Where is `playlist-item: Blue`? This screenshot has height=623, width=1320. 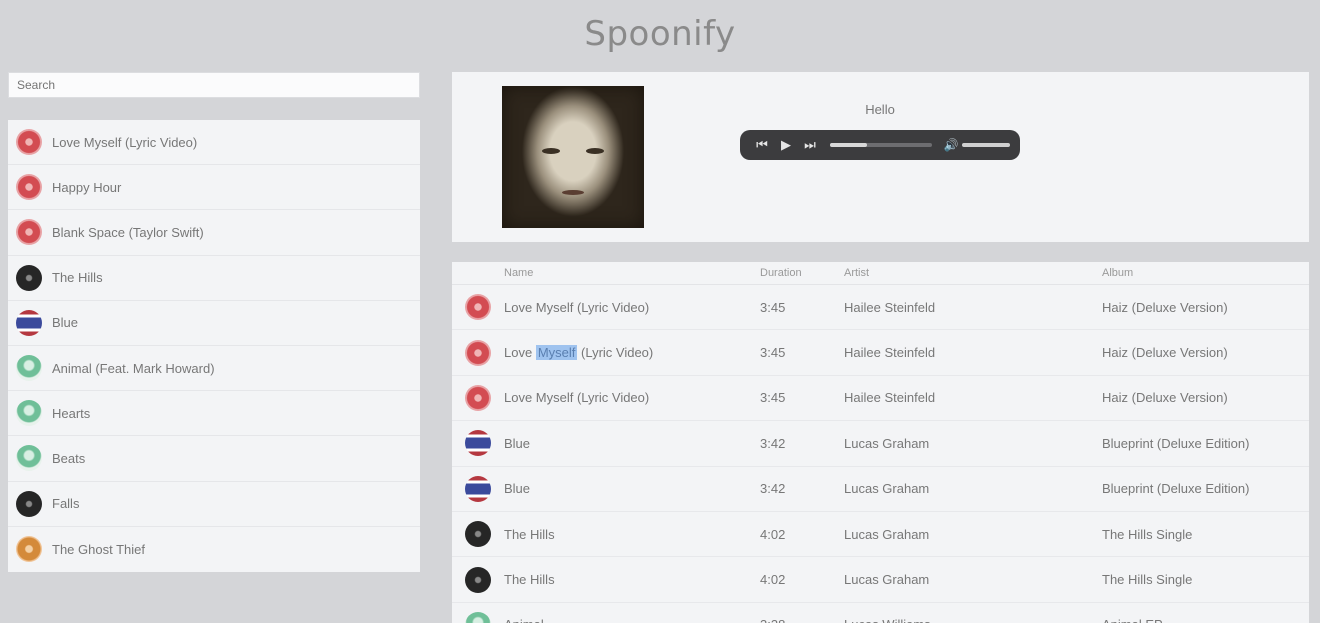
playlist-item: Blue is located at coordinates (214, 323).